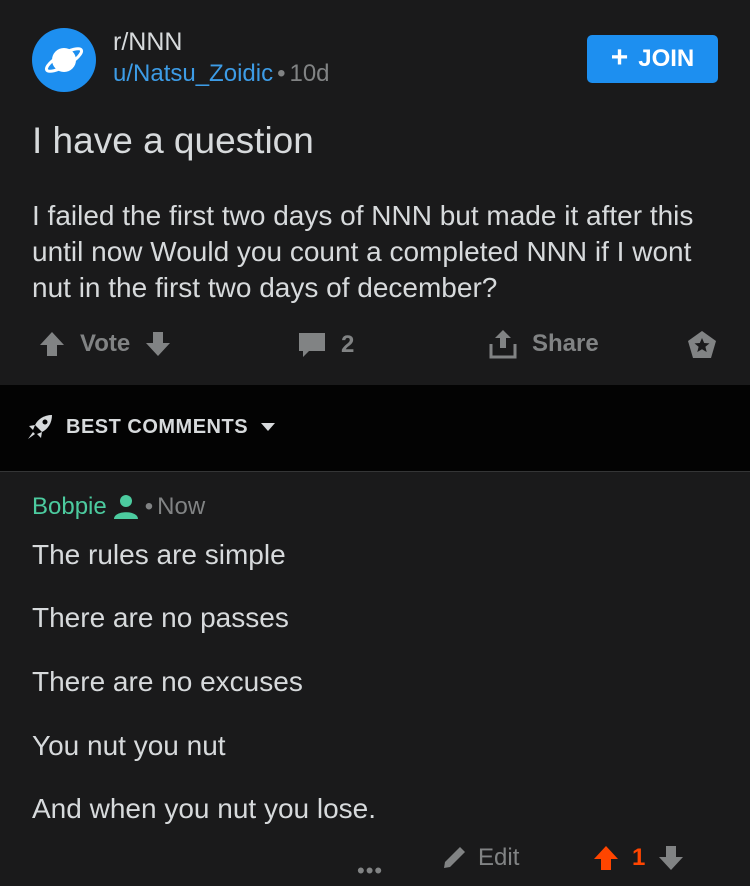 Image resolution: width=750 pixels, height=886 pixels. I want to click on comment-line: And when you nut you lose., so click(204, 808).